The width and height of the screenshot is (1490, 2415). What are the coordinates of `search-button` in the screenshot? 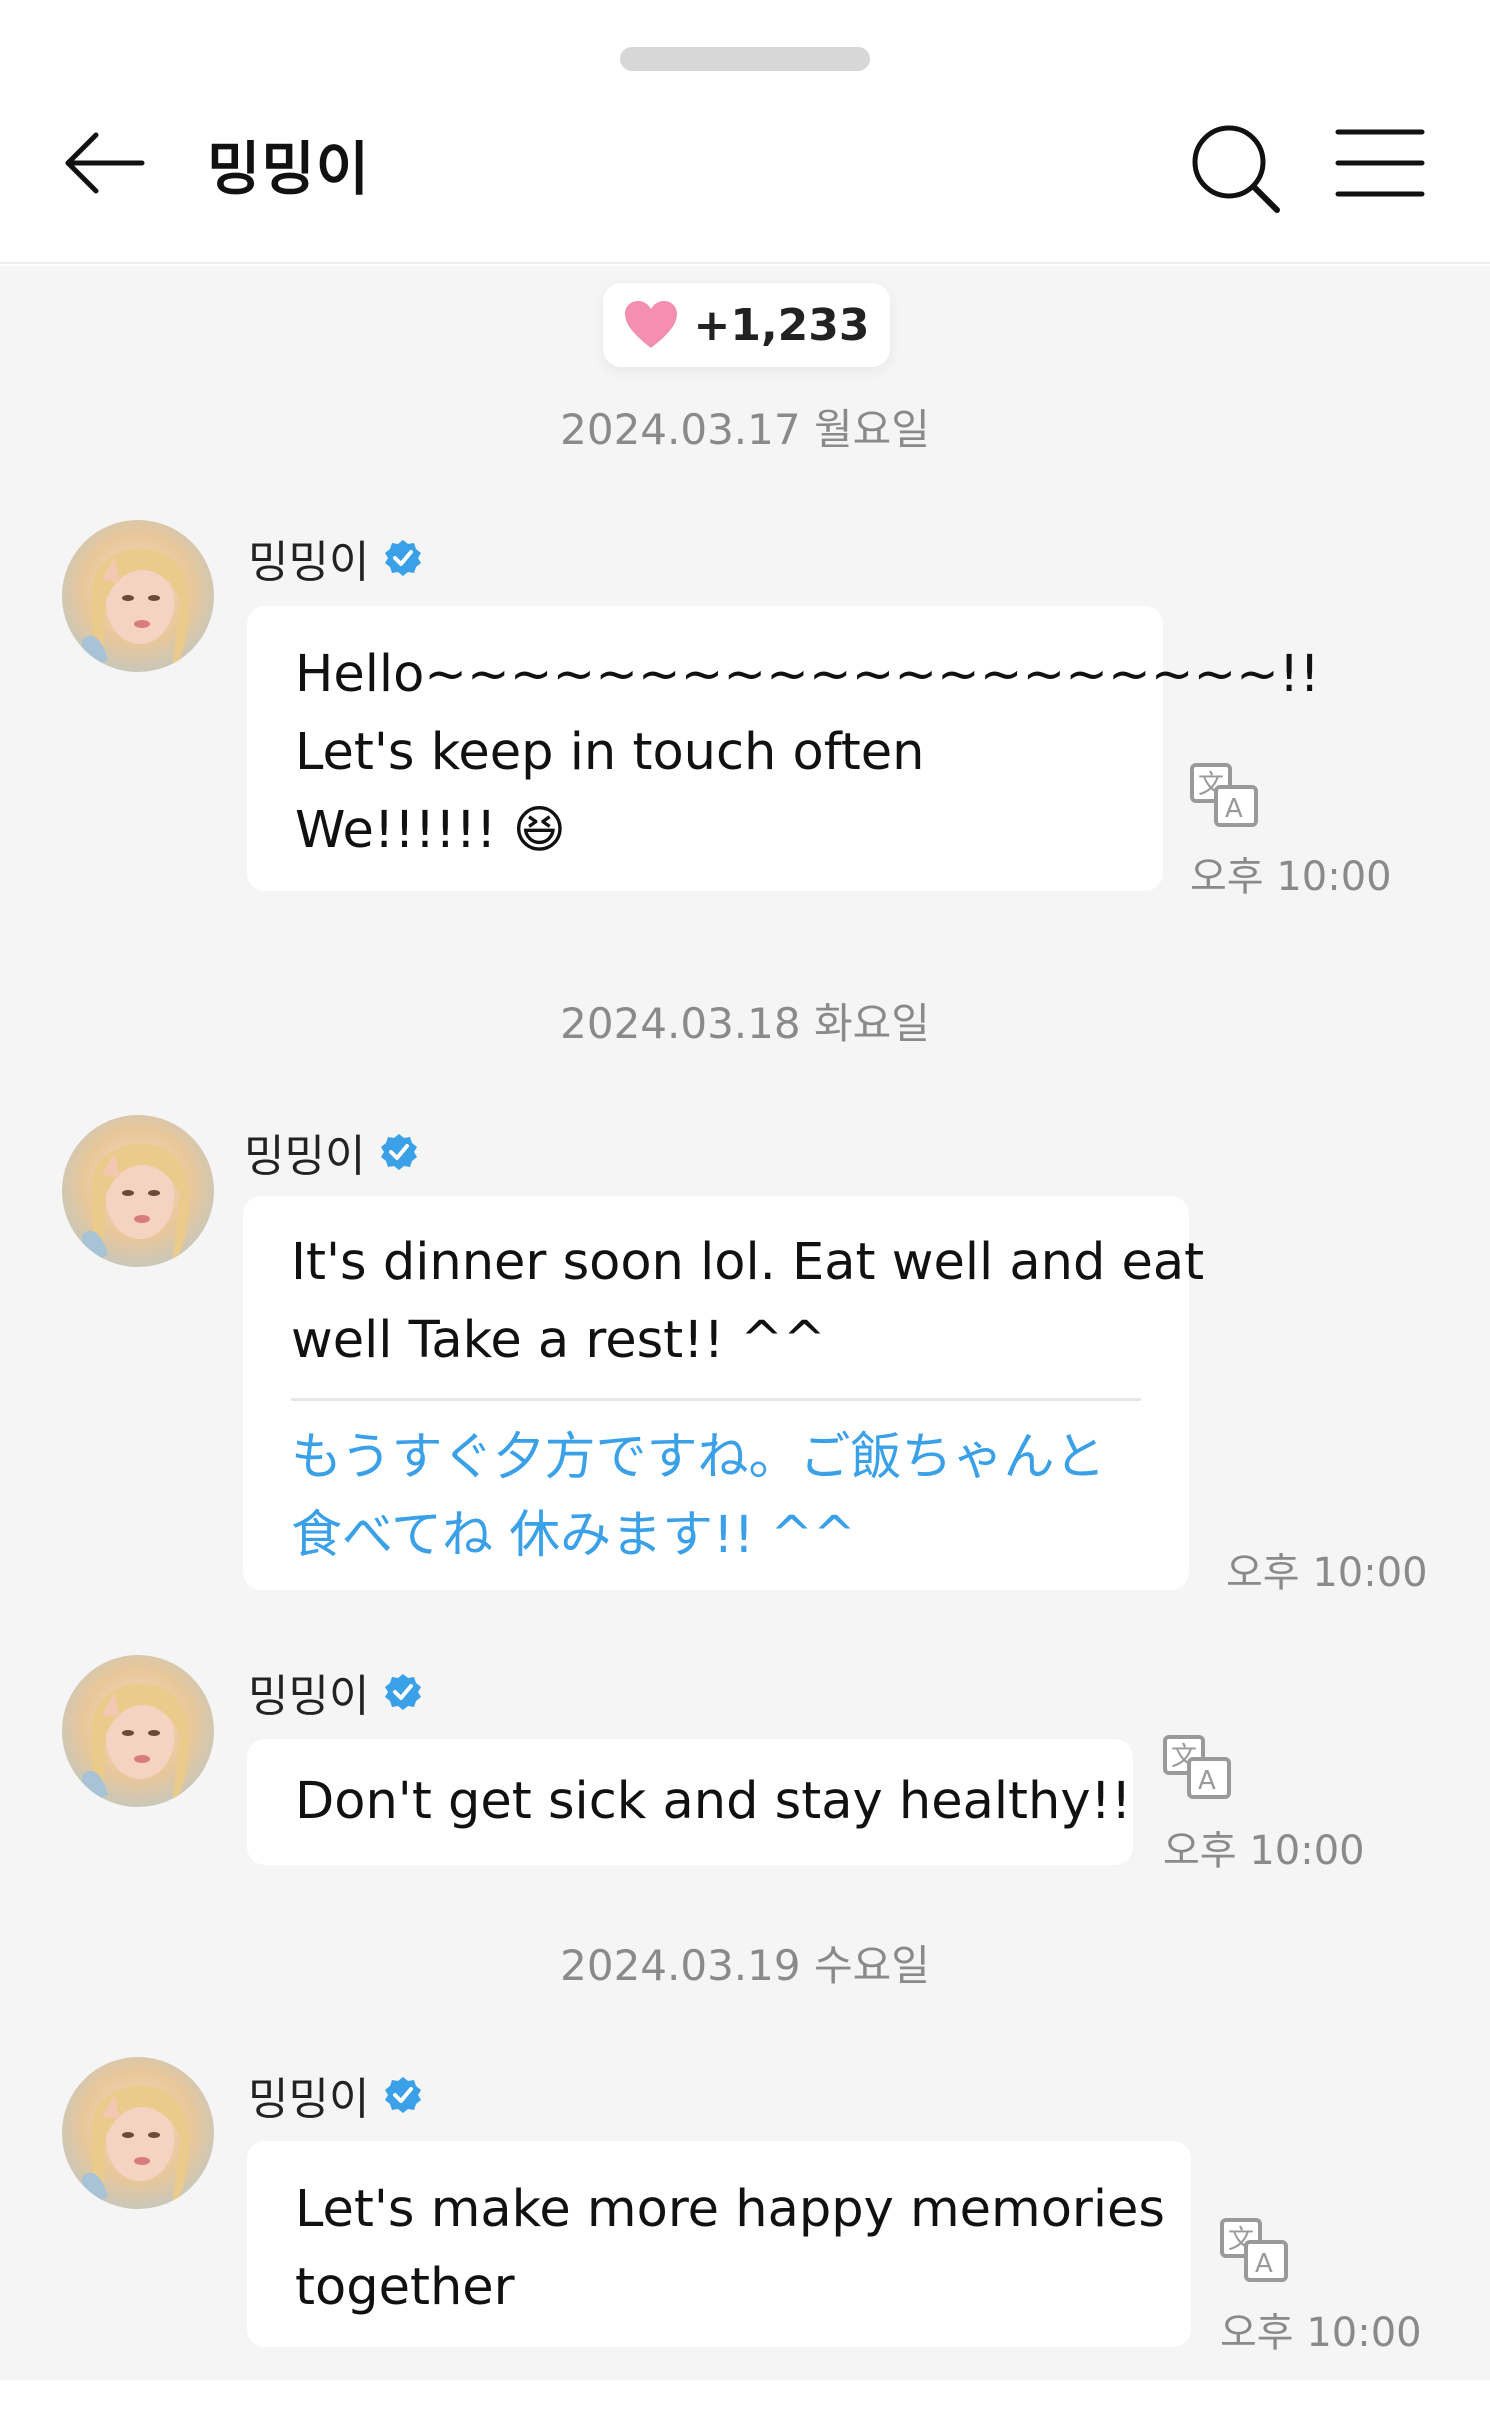 It's located at (1235, 168).